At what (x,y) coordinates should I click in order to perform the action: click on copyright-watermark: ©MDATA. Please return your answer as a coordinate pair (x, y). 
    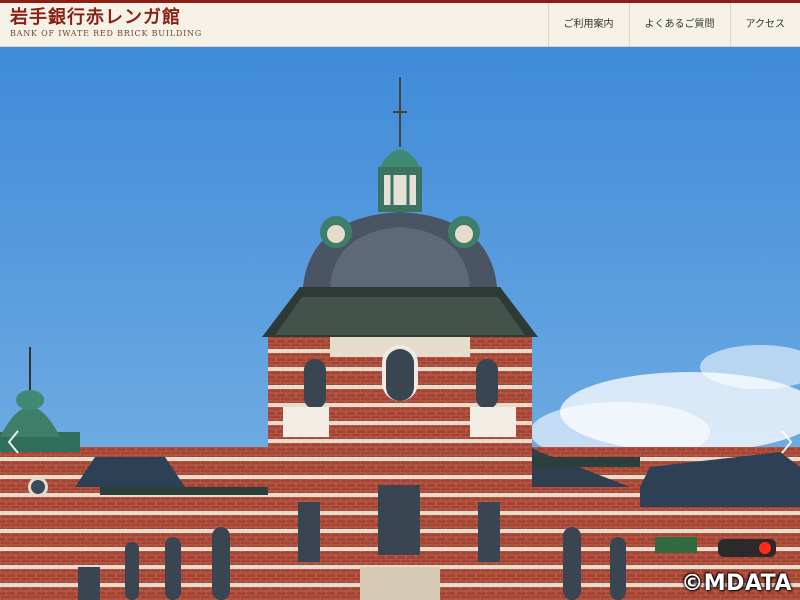
    Looking at the image, I should click on (736, 583).